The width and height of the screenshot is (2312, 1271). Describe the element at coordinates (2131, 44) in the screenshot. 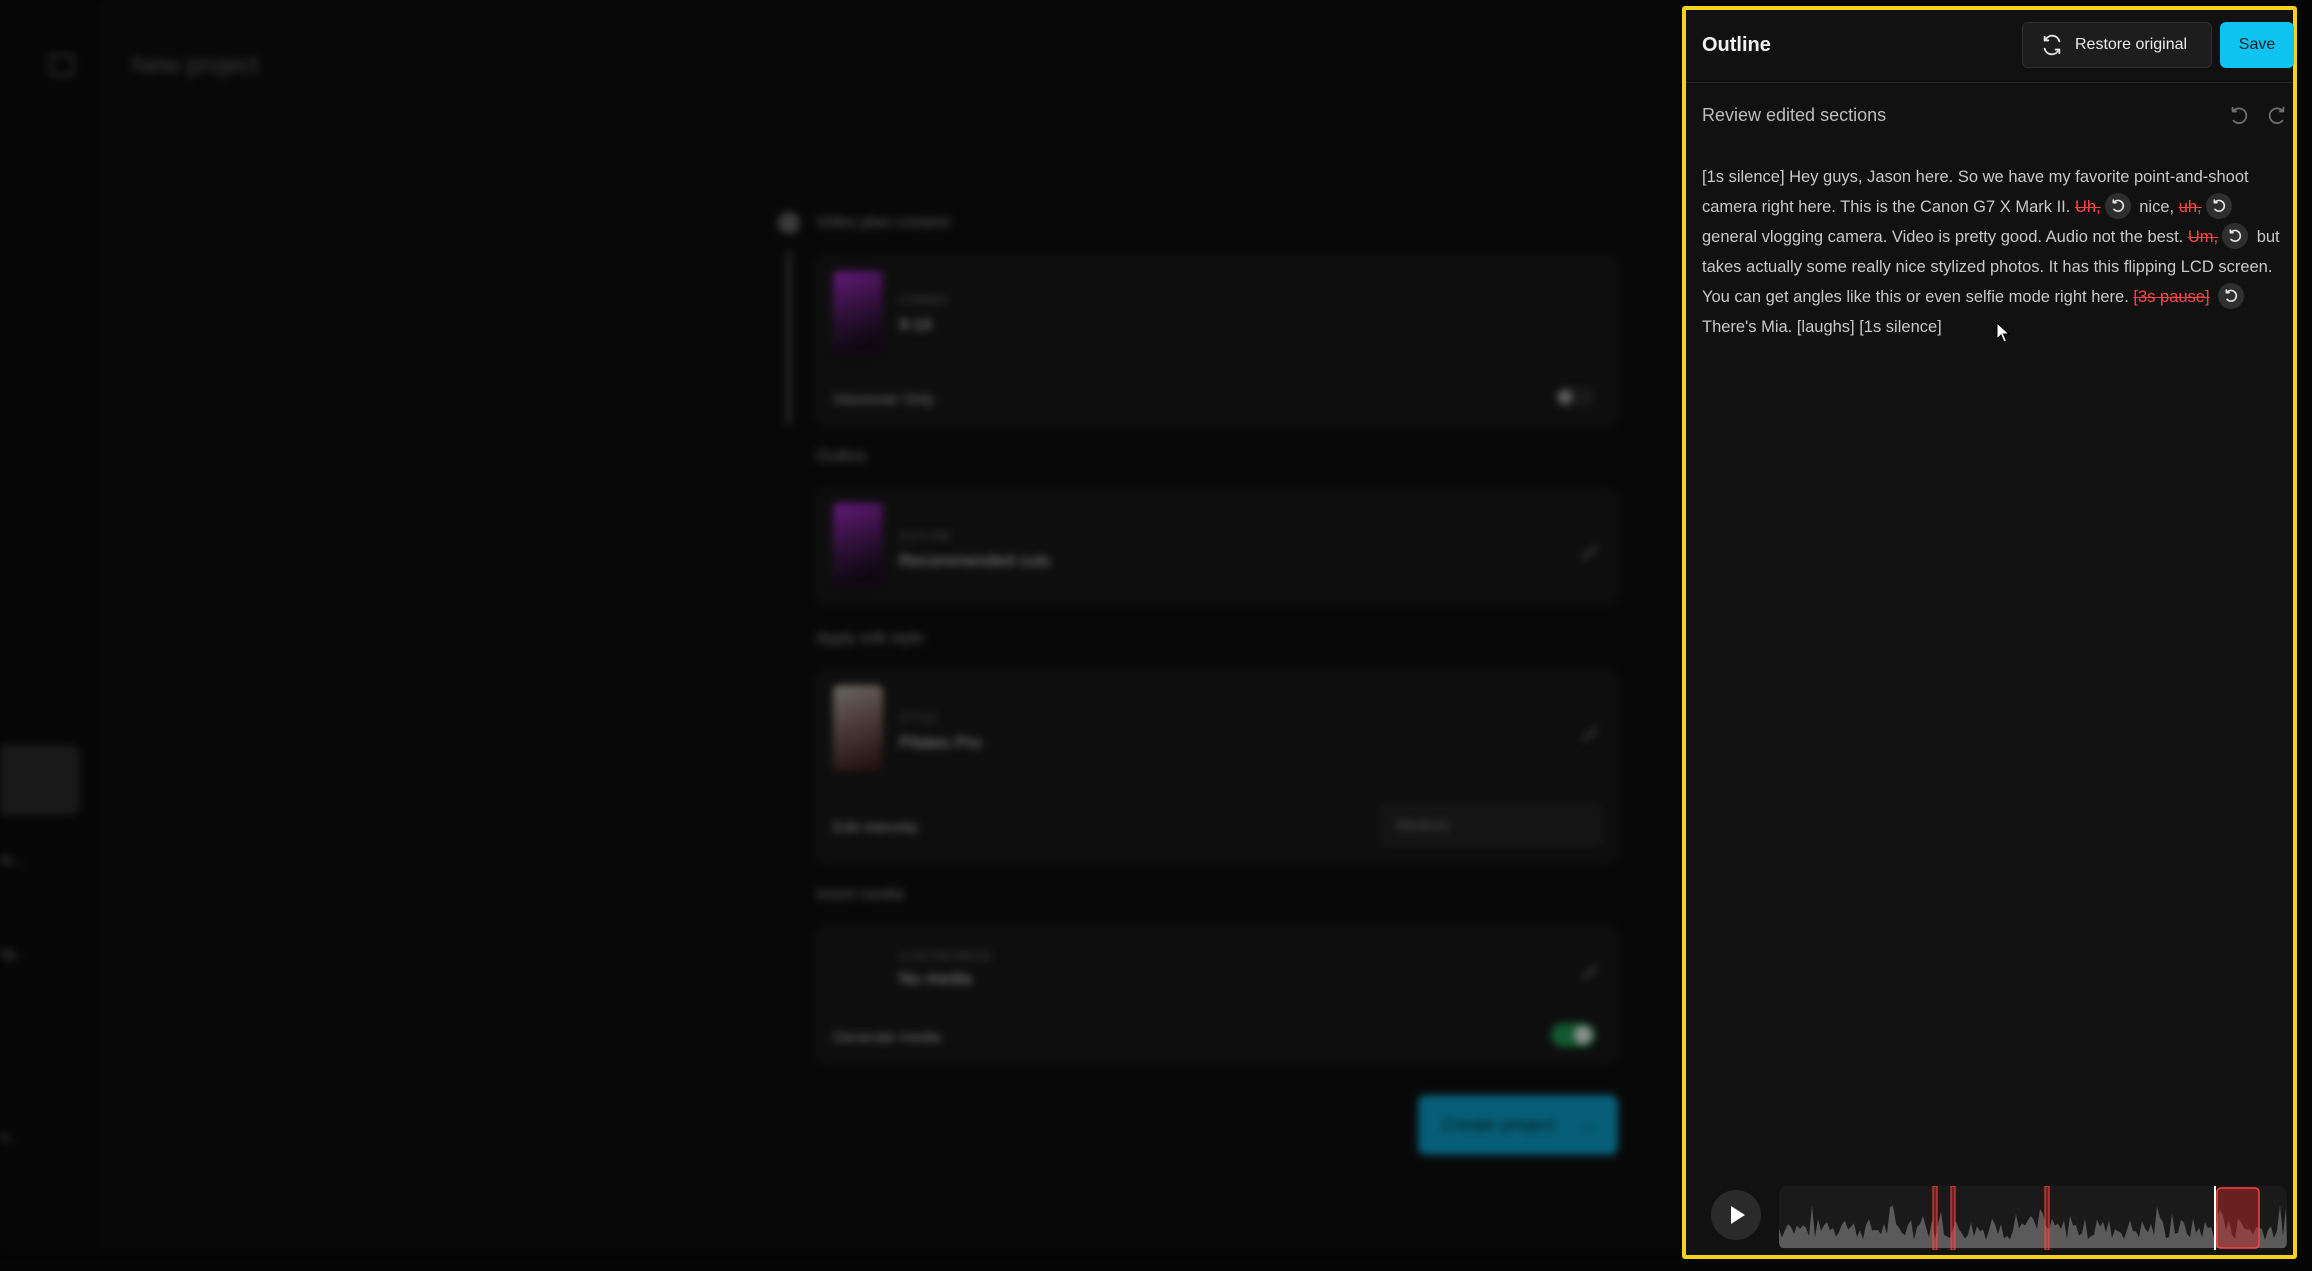

I see `restore-original-label: Restore original` at that location.